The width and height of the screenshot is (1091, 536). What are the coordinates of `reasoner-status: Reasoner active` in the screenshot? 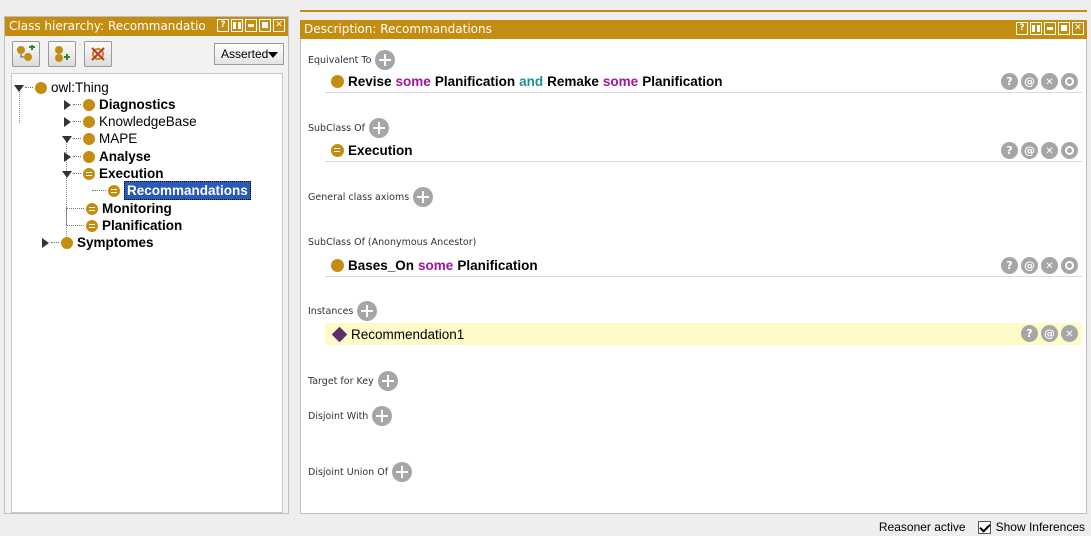 It's located at (922, 527).